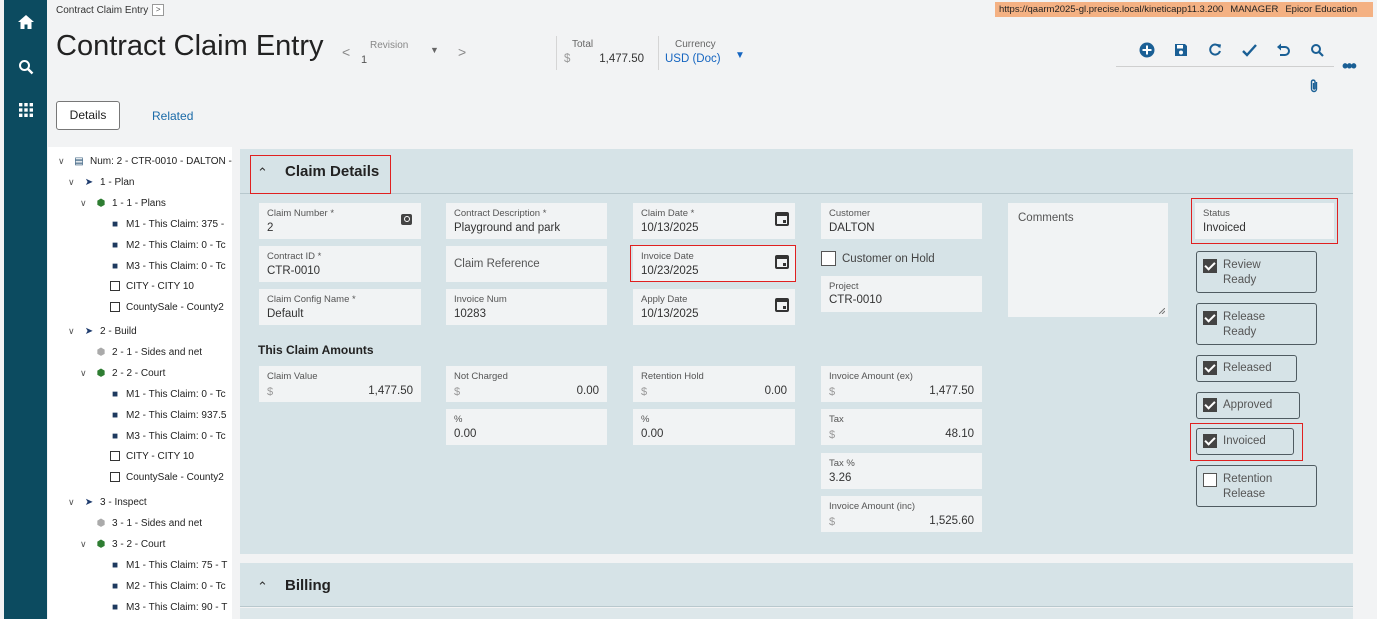 The width and height of the screenshot is (1377, 619). Describe the element at coordinates (340, 307) in the screenshot. I see `claim-config-field: Claim Config Name * Default` at that location.